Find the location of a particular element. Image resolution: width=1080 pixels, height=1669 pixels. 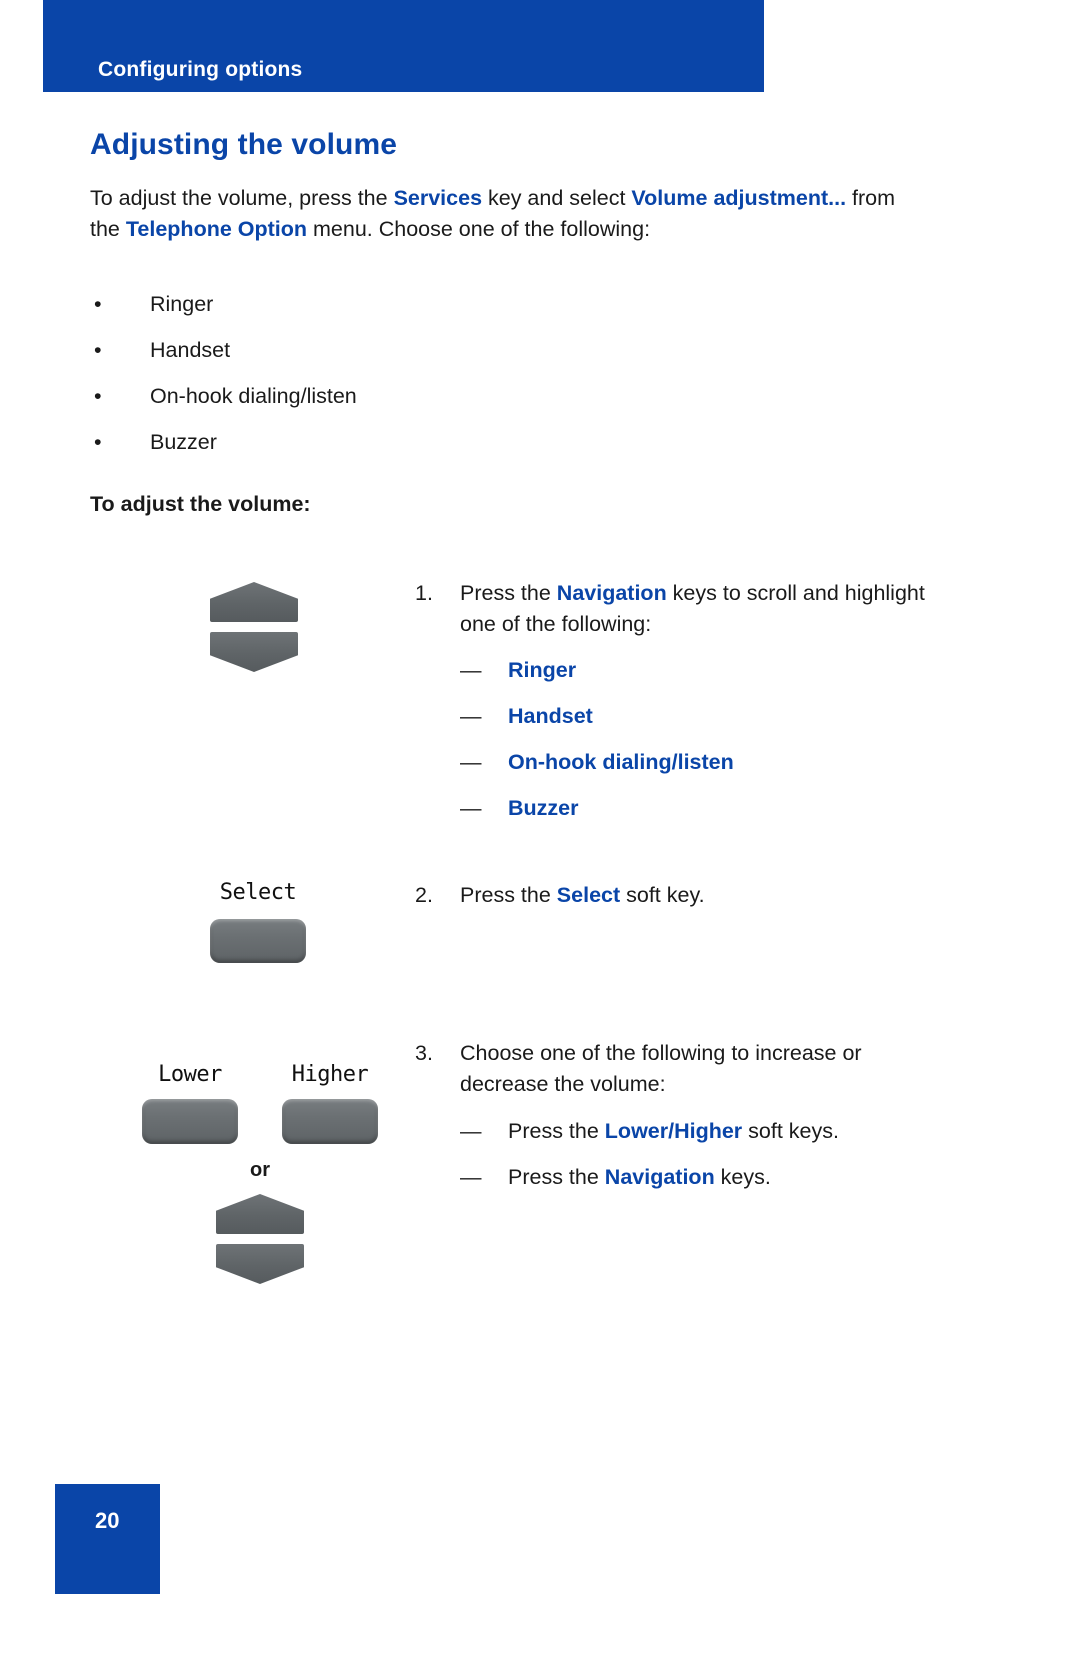

higher-key-lcd-label: Higher is located at coordinates (330, 1074).